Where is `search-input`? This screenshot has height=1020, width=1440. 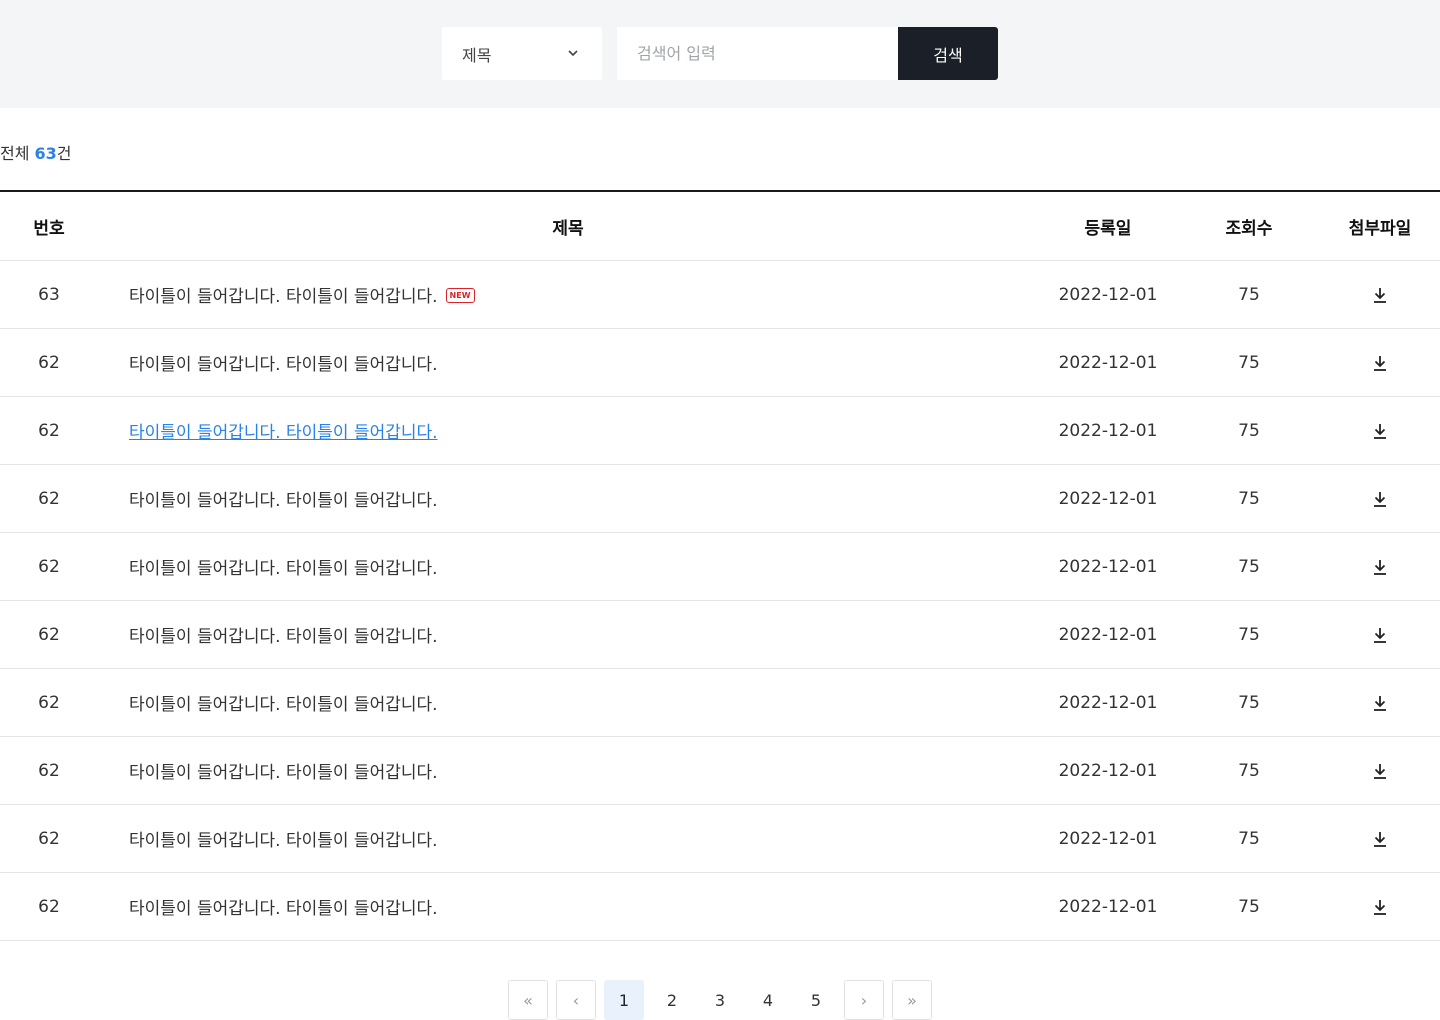 search-input is located at coordinates (757, 53).